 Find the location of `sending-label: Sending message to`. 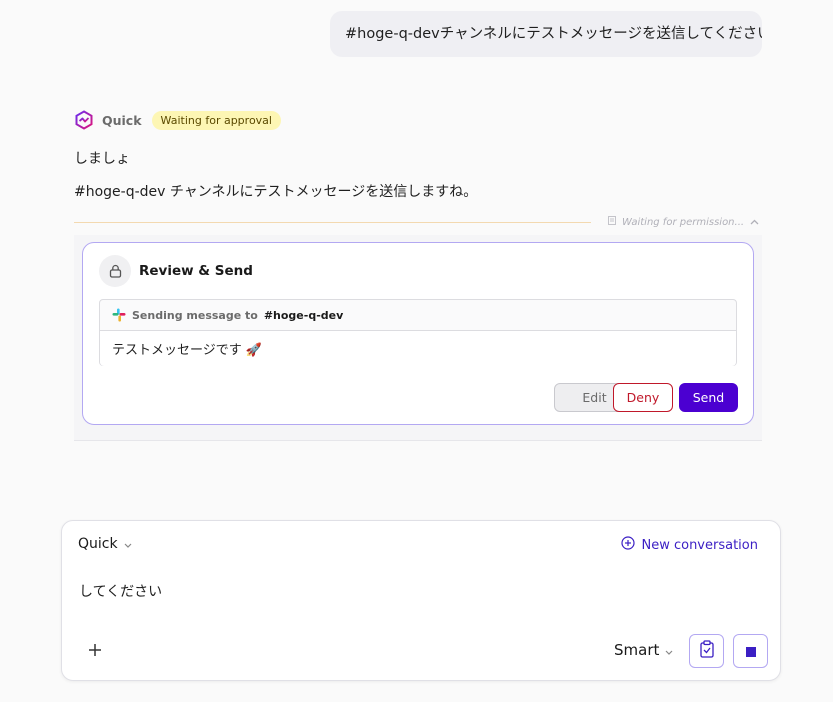

sending-label: Sending message to is located at coordinates (195, 315).